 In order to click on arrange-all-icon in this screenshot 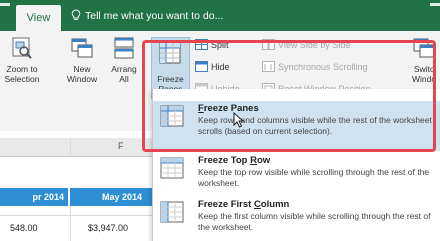, I will do `click(124, 48)`.